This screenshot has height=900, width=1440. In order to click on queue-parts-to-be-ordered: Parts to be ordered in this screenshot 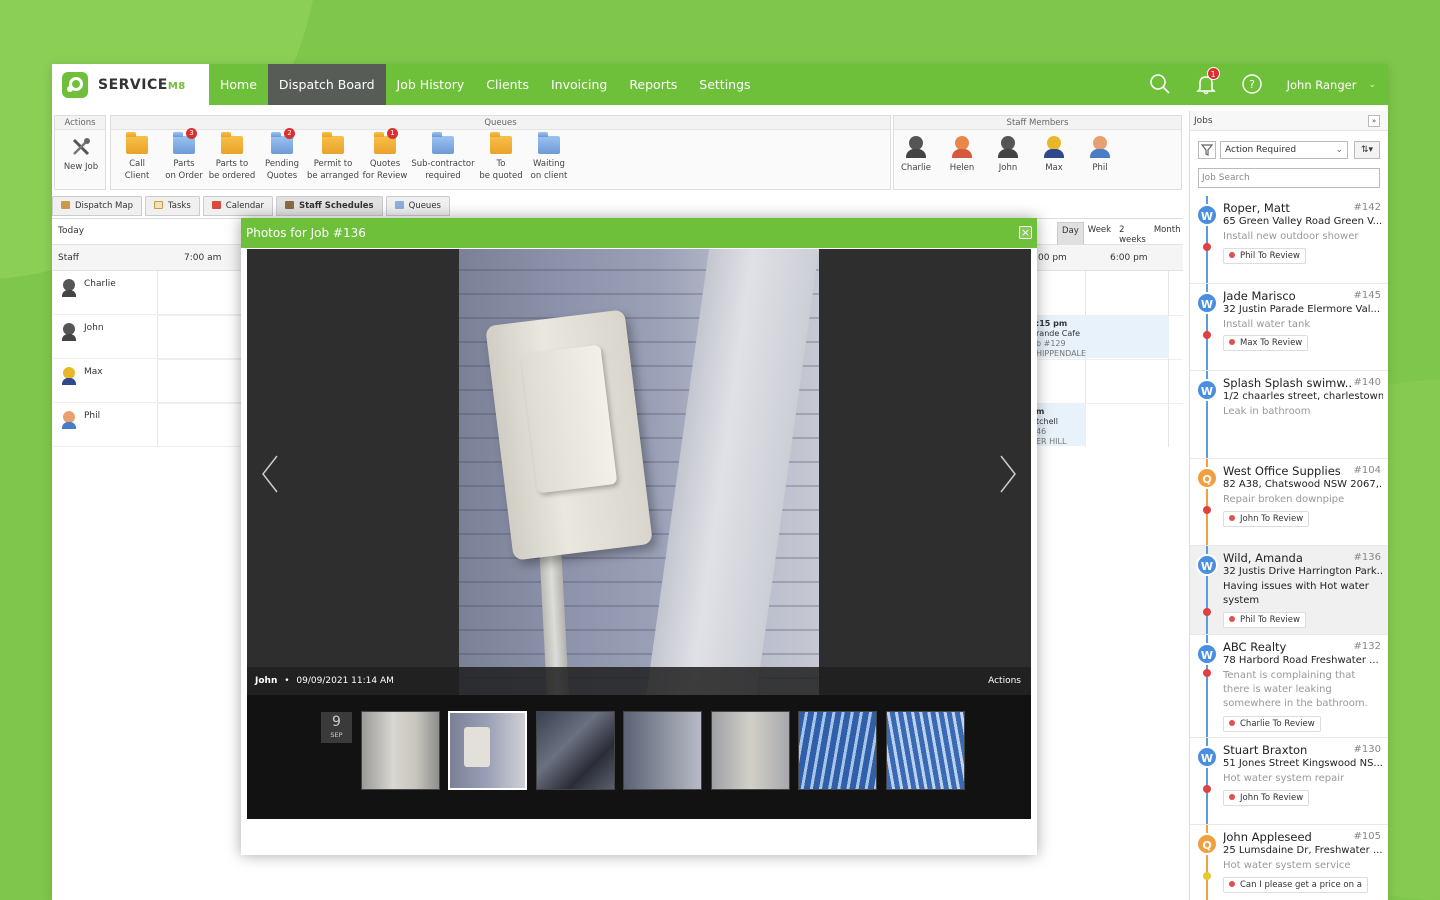, I will do `click(232, 157)`.